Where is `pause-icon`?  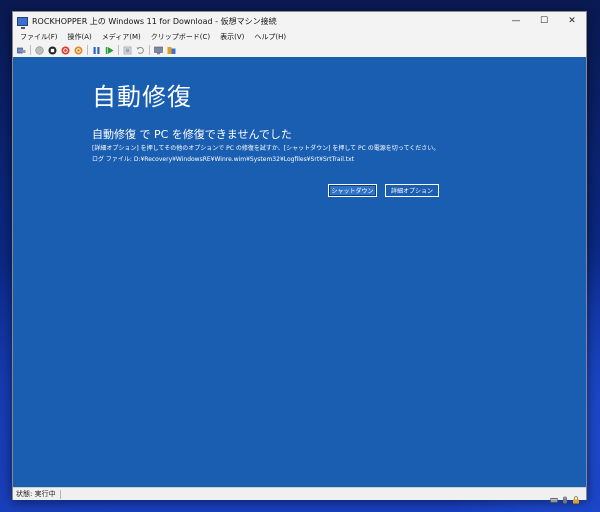
pause-icon is located at coordinates (96, 50).